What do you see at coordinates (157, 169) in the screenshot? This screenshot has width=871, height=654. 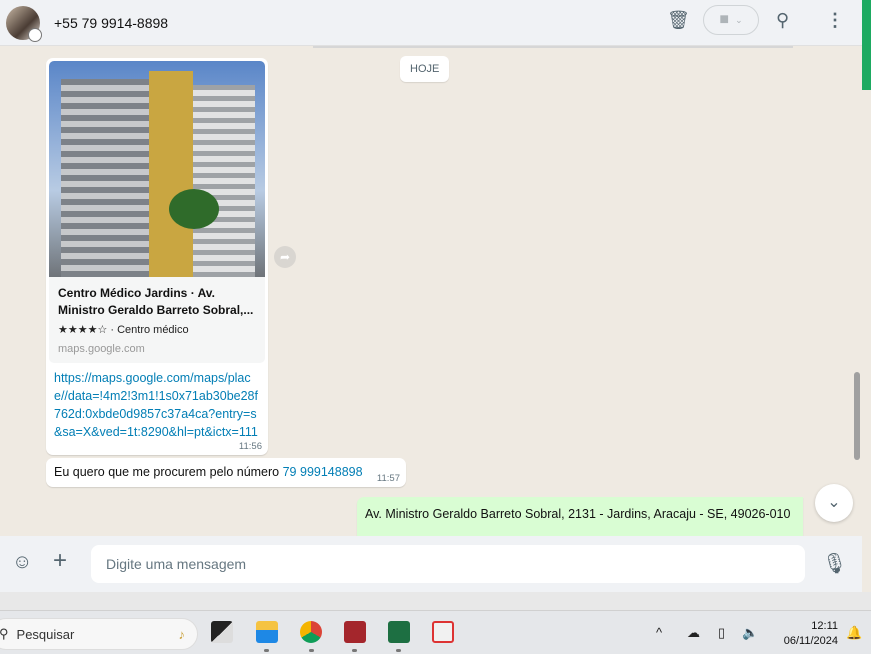 I see `preview-image` at bounding box center [157, 169].